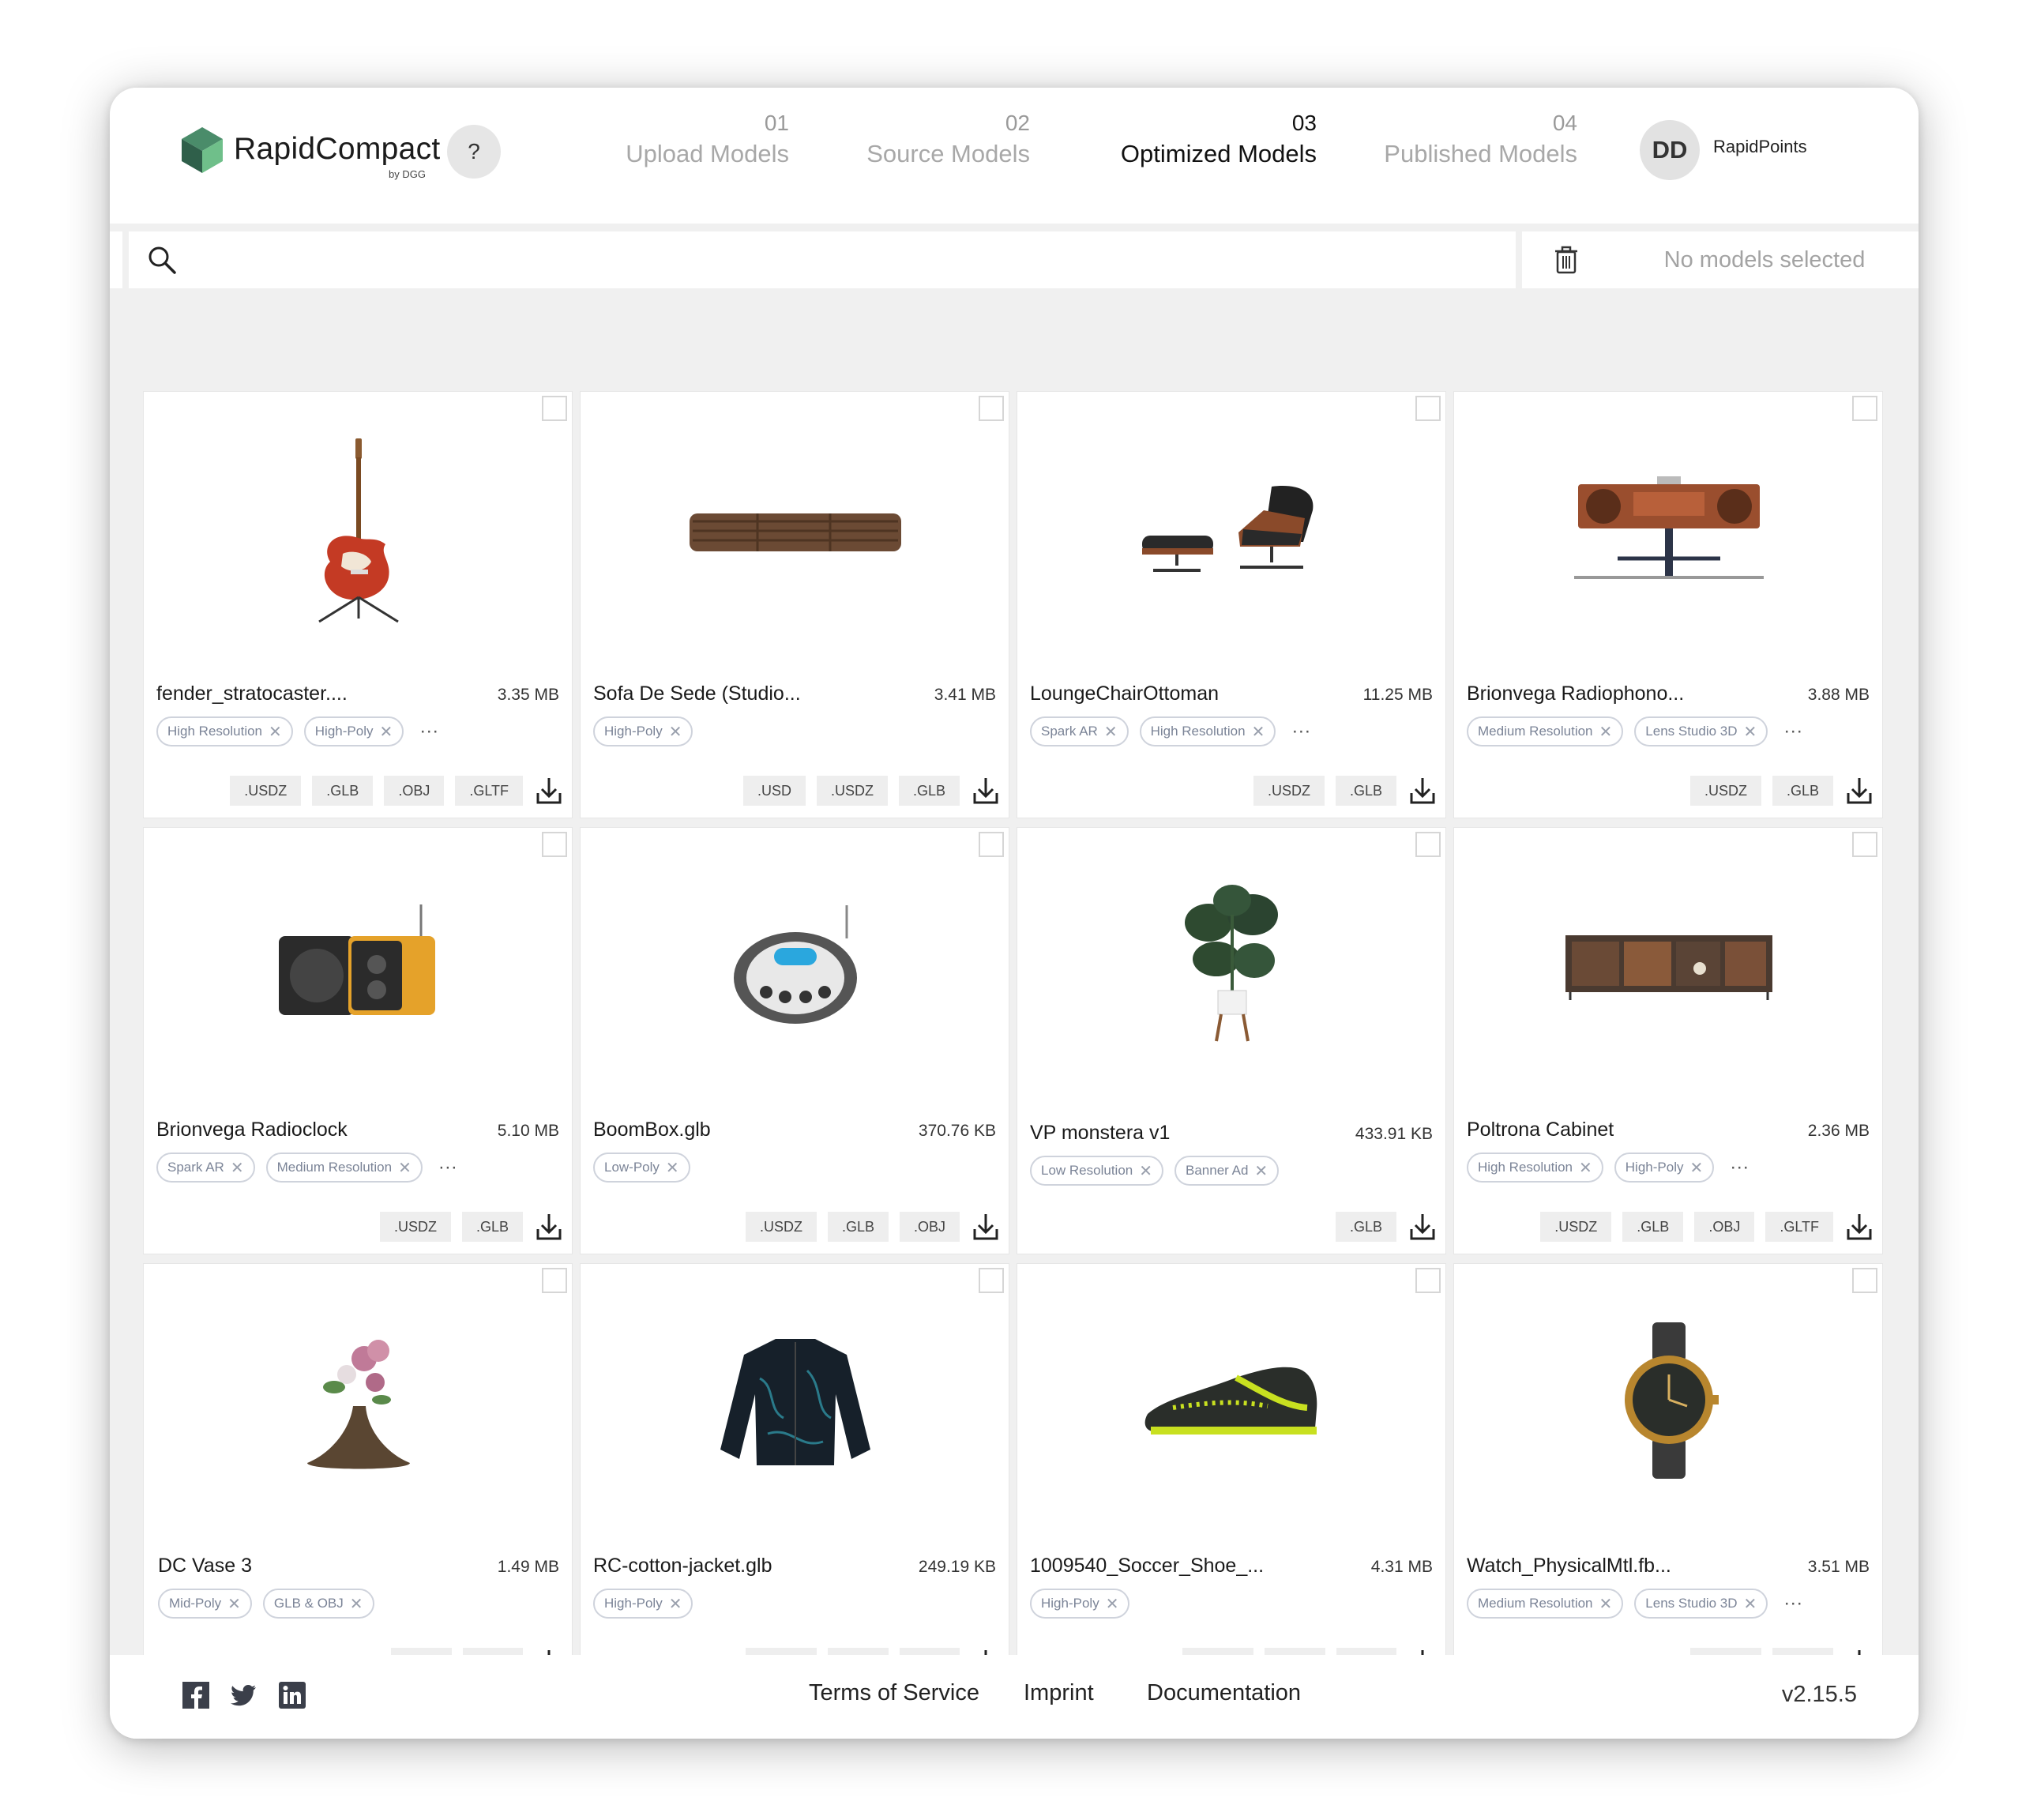  Describe the element at coordinates (1224, 1693) in the screenshot. I see `documentation-link: Documentation` at that location.